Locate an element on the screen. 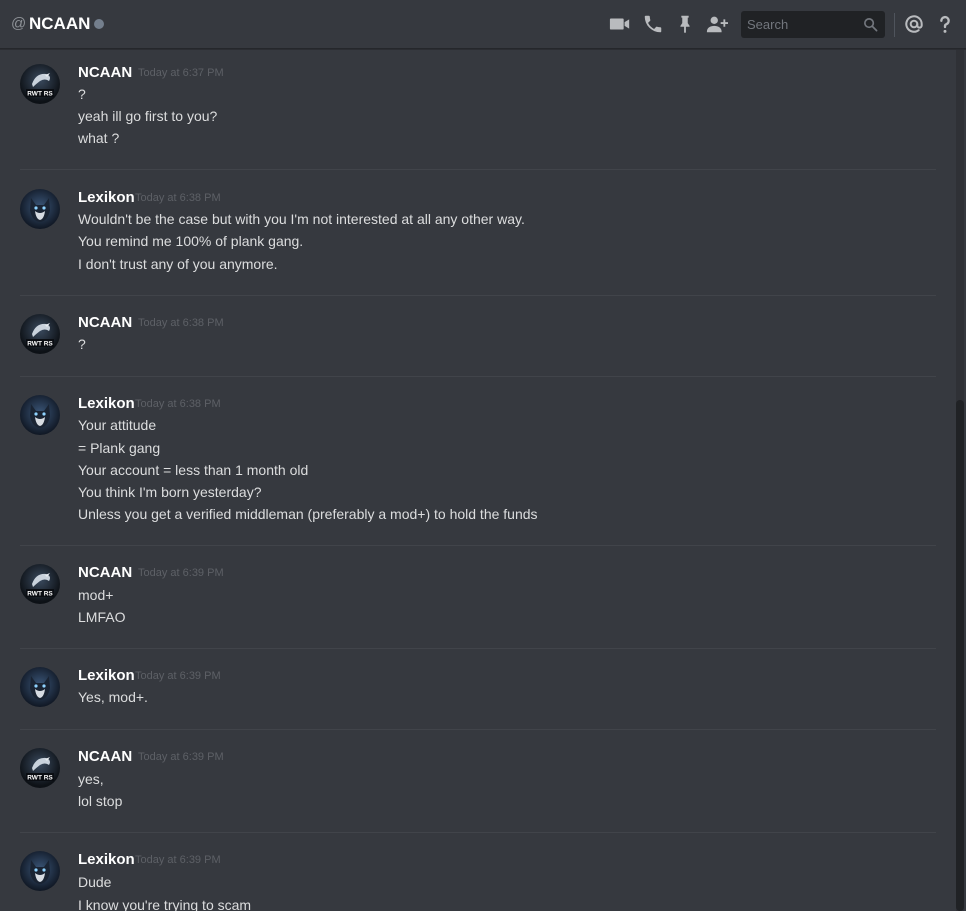 The height and width of the screenshot is (911, 966). search-input is located at coordinates (799, 24).